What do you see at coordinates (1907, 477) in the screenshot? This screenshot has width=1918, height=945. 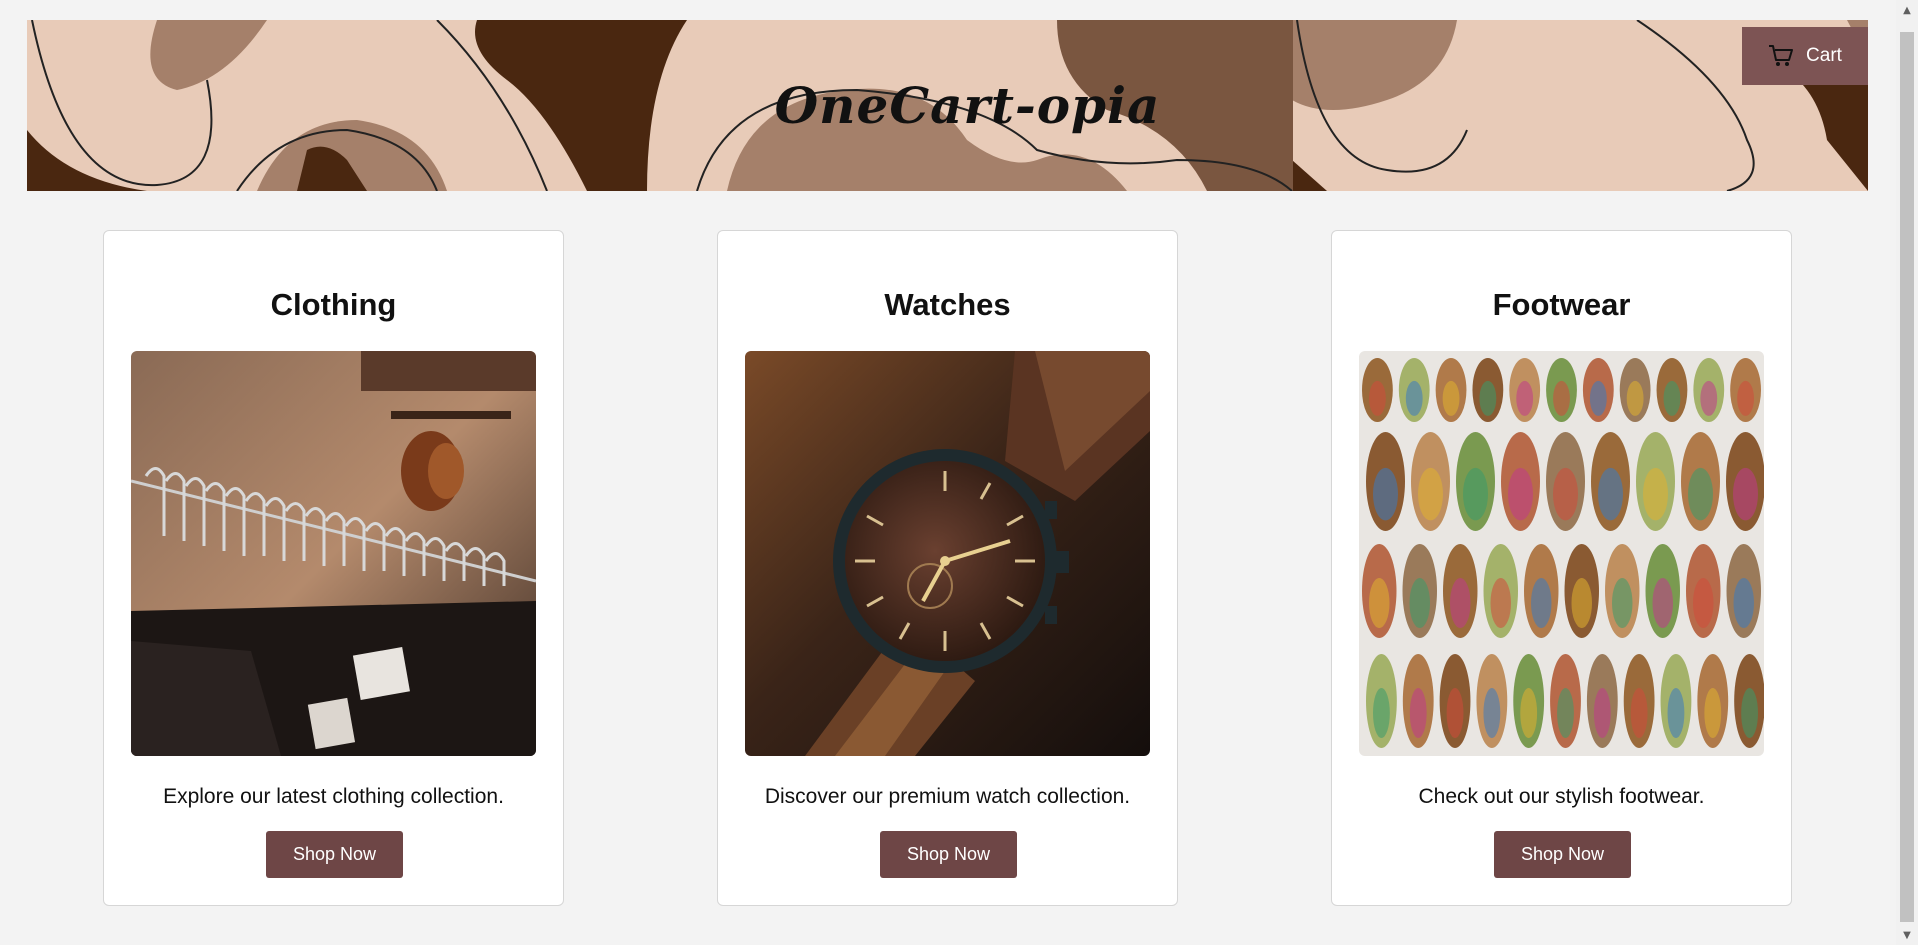 I see `scrollbar-thumb` at bounding box center [1907, 477].